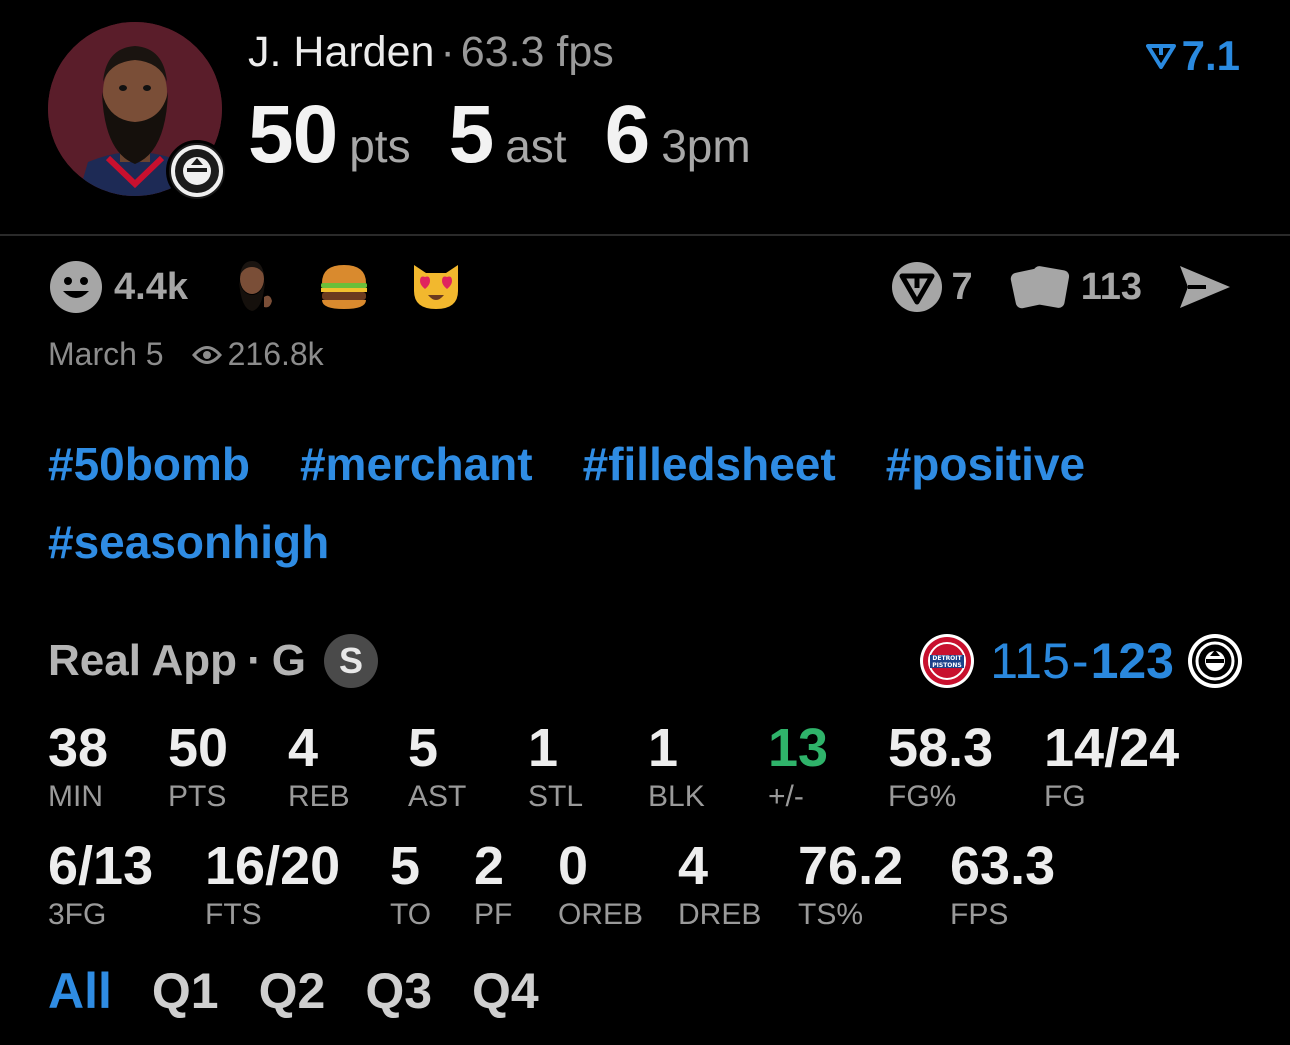 This screenshot has height=1045, width=1290. What do you see at coordinates (573, 866) in the screenshot?
I see `stat-value: 0` at bounding box center [573, 866].